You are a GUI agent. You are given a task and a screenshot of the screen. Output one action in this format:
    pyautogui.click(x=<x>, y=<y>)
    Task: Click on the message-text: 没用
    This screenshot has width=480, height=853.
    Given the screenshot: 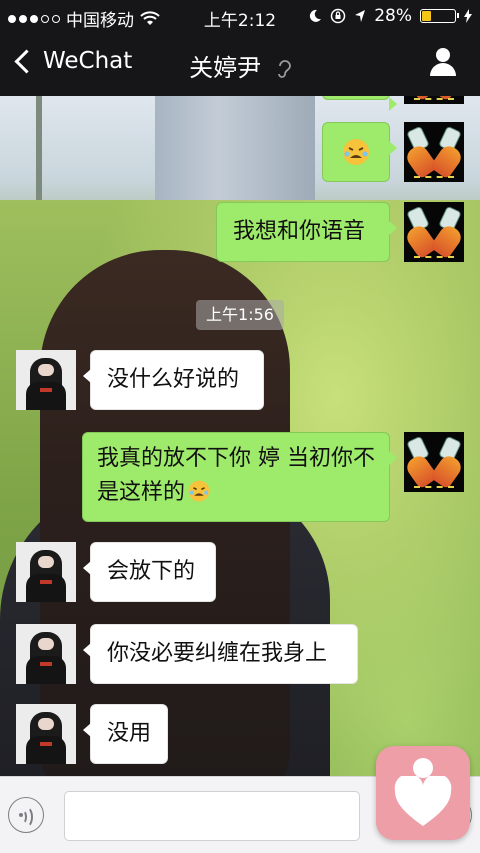 What is the action you would take?
    pyautogui.click(x=129, y=733)
    